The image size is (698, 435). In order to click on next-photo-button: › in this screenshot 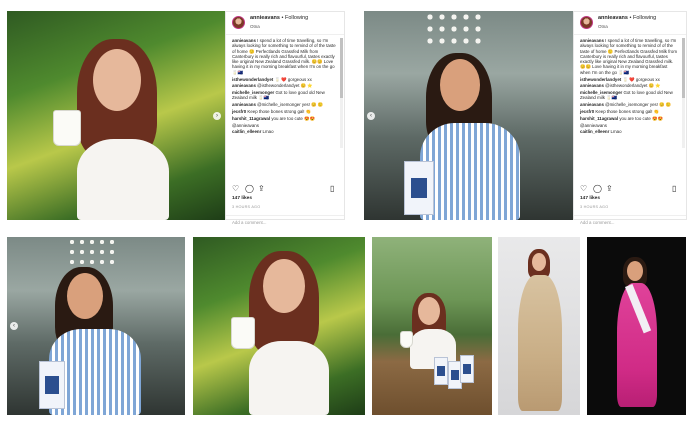, I will do `click(217, 116)`.